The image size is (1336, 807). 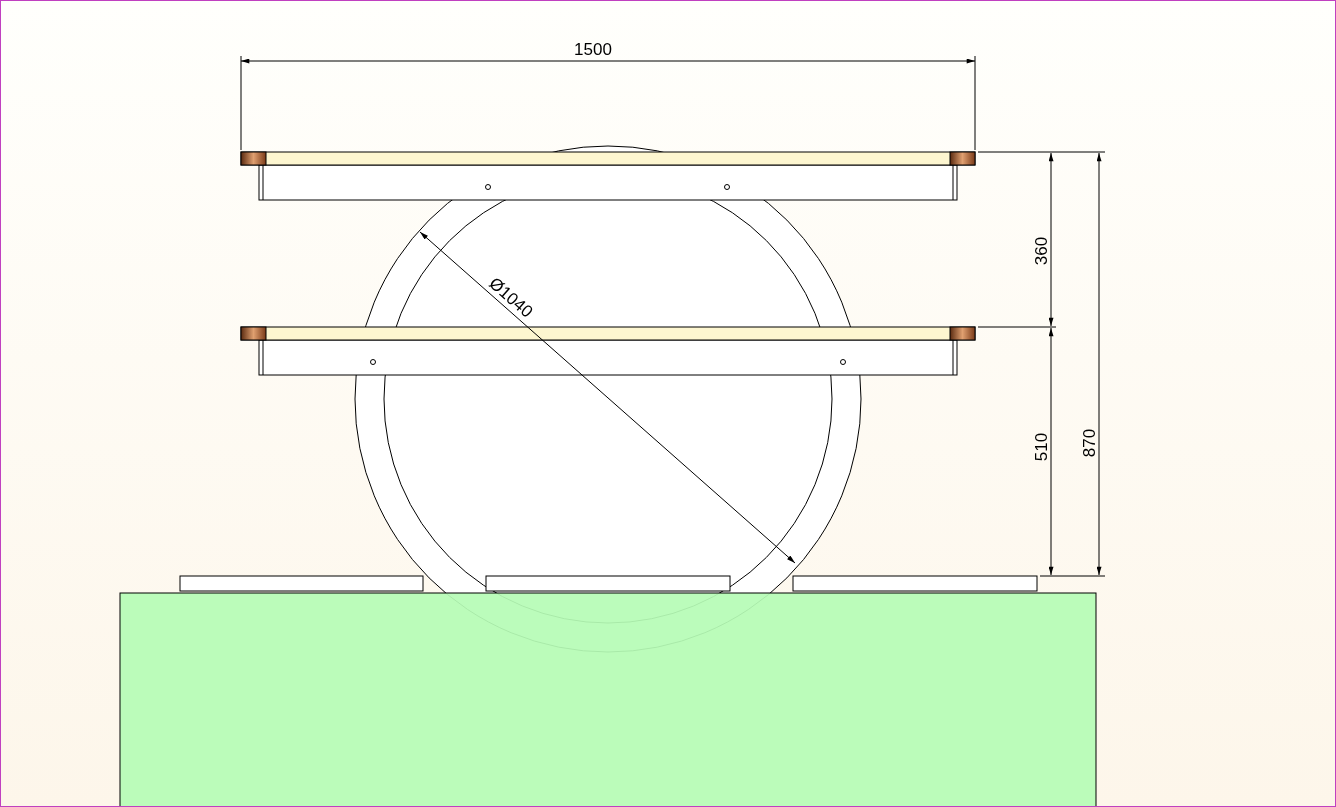 I want to click on dimension-label: 1500, so click(x=593, y=49).